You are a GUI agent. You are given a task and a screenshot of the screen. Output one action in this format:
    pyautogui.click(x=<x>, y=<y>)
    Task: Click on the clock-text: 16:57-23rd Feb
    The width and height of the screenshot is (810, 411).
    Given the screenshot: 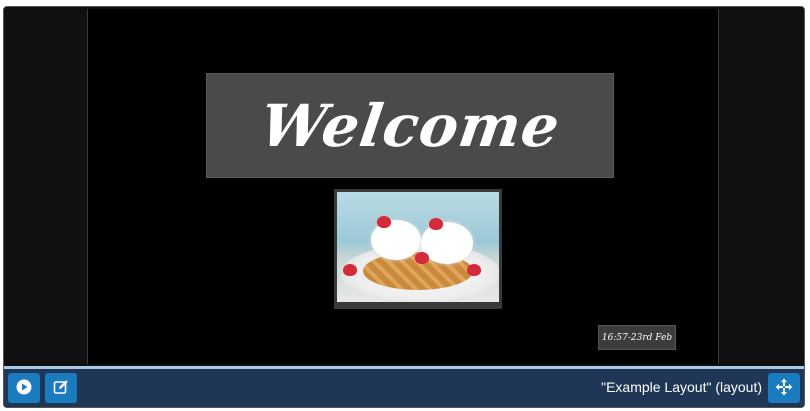 What is the action you would take?
    pyautogui.click(x=637, y=337)
    